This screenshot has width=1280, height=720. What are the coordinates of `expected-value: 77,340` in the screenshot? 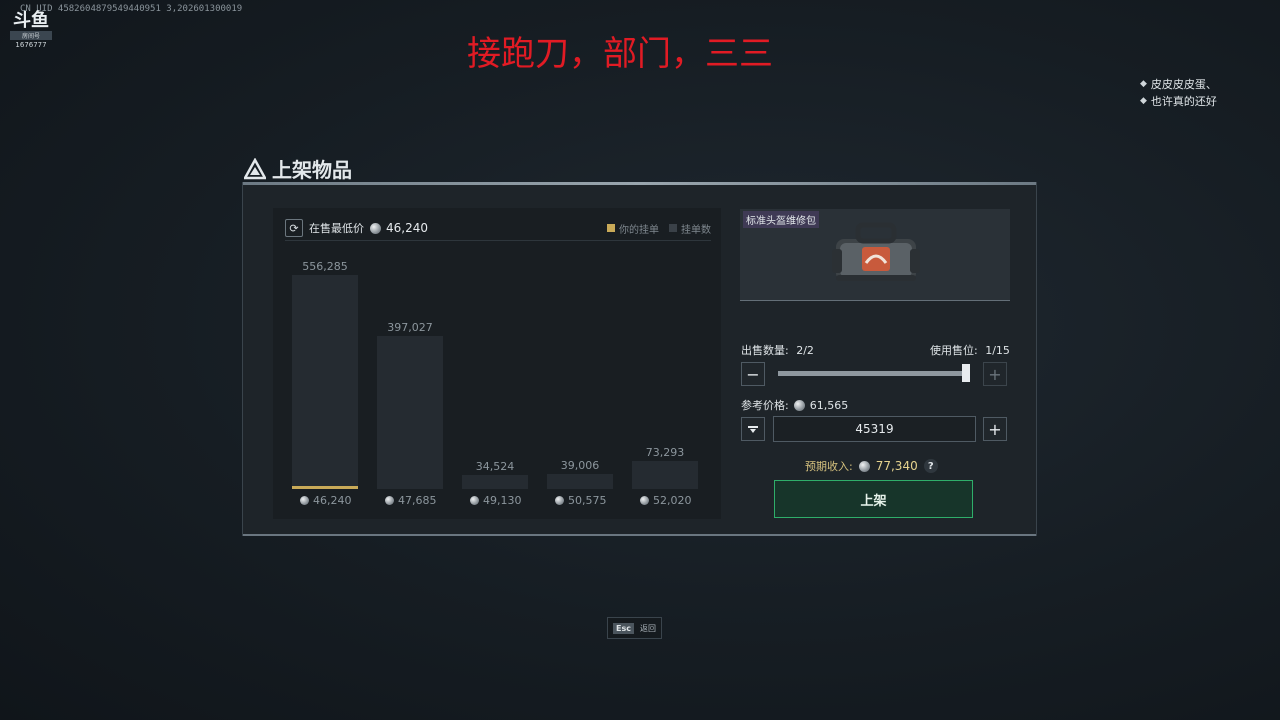 It's located at (896, 466).